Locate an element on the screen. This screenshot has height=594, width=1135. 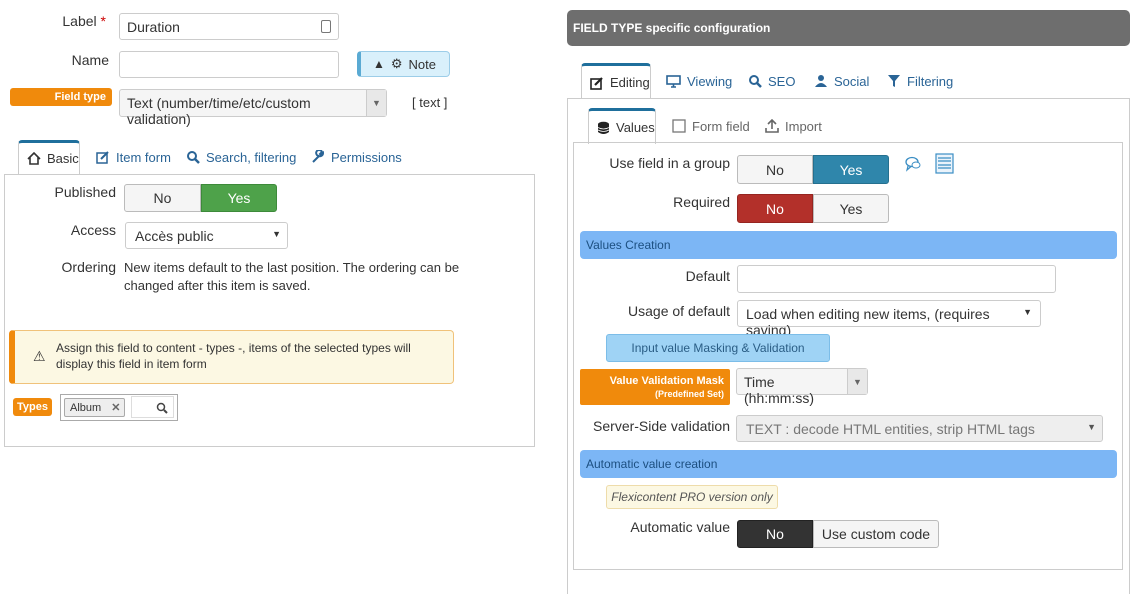
tab-search-filtering: Search, filtering is located at coordinates (241, 157).